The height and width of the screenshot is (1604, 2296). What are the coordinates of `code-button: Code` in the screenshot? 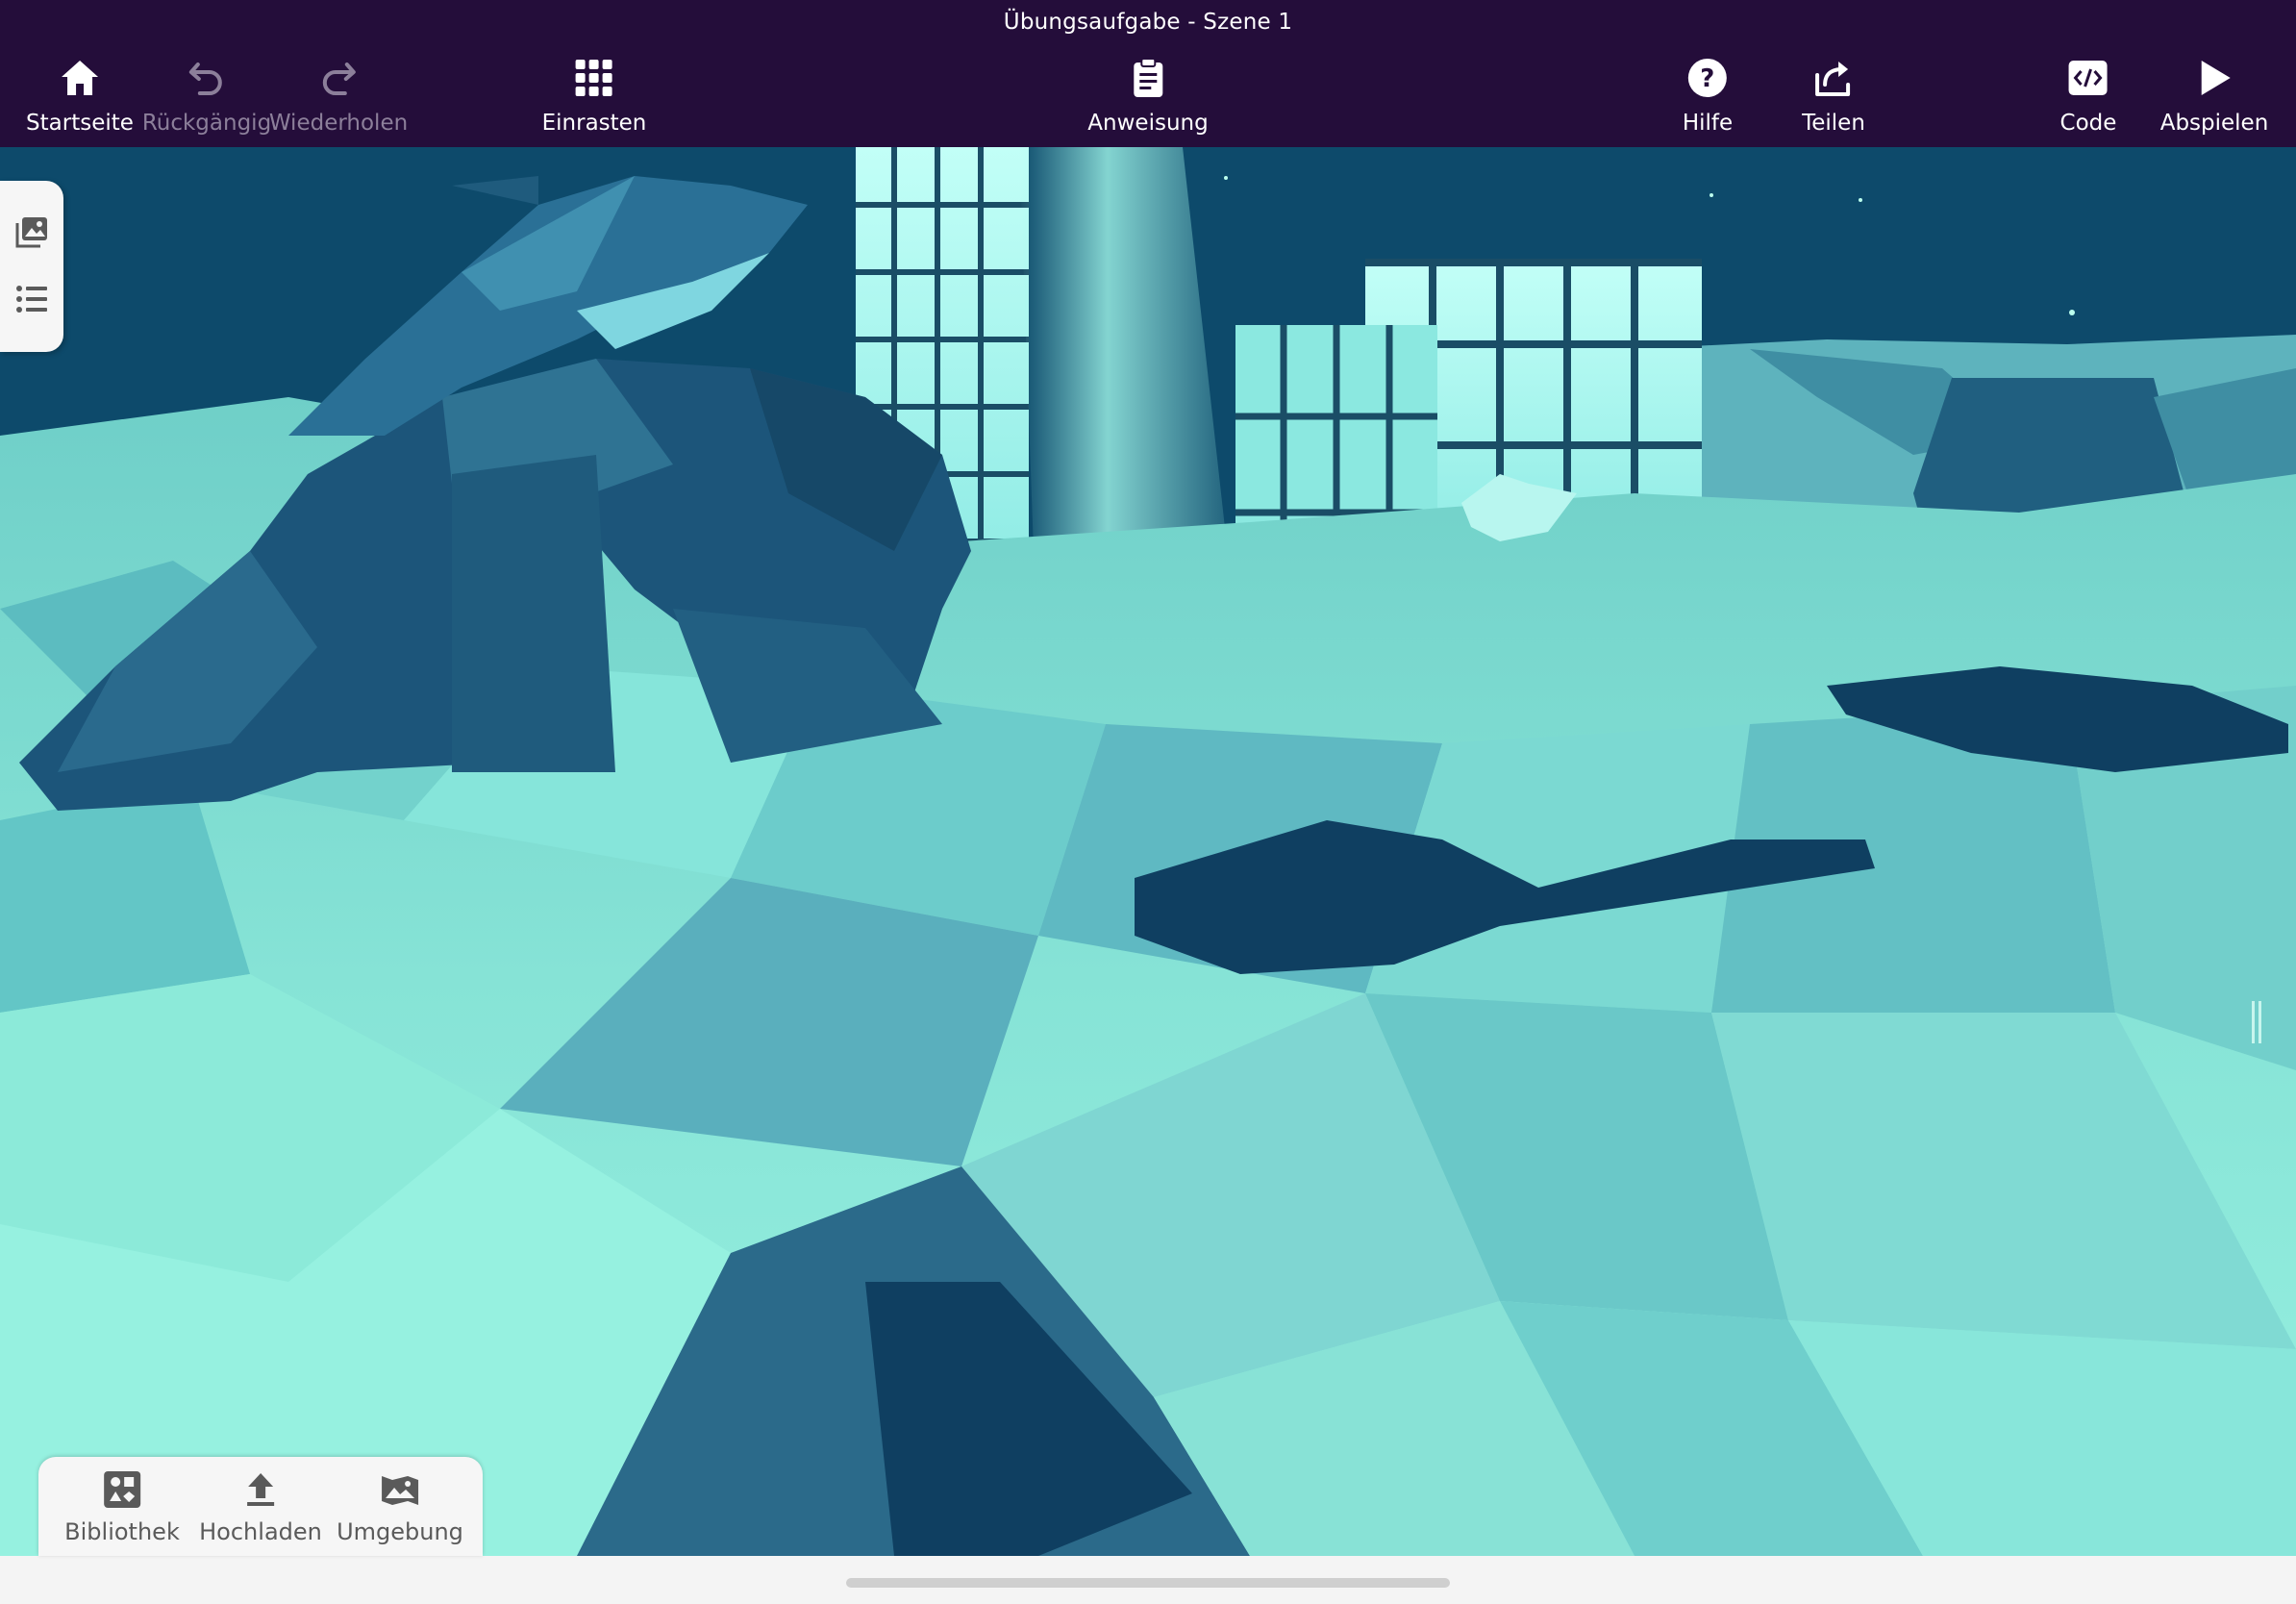 It's located at (2088, 96).